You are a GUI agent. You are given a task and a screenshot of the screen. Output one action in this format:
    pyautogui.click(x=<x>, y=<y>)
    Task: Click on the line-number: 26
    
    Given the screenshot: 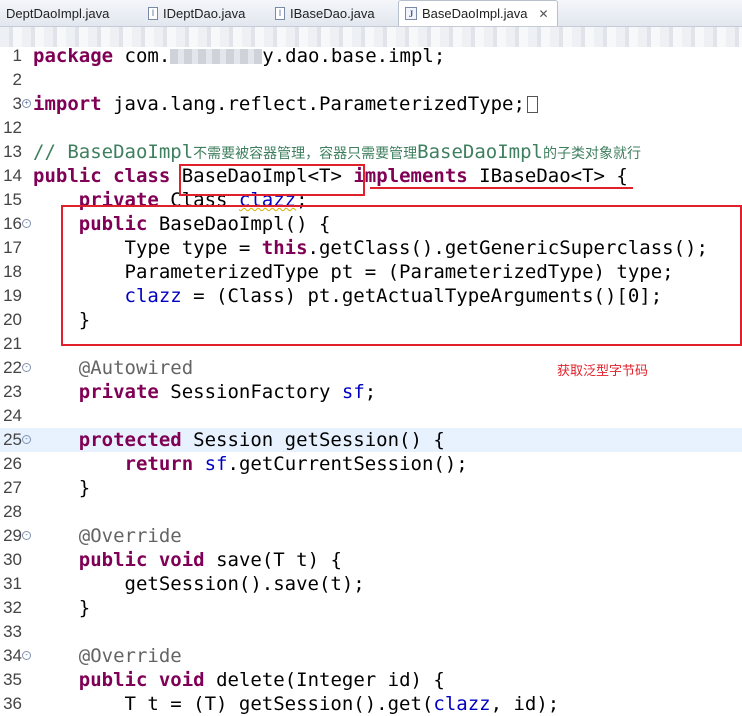 What is the action you would take?
    pyautogui.click(x=12, y=463)
    